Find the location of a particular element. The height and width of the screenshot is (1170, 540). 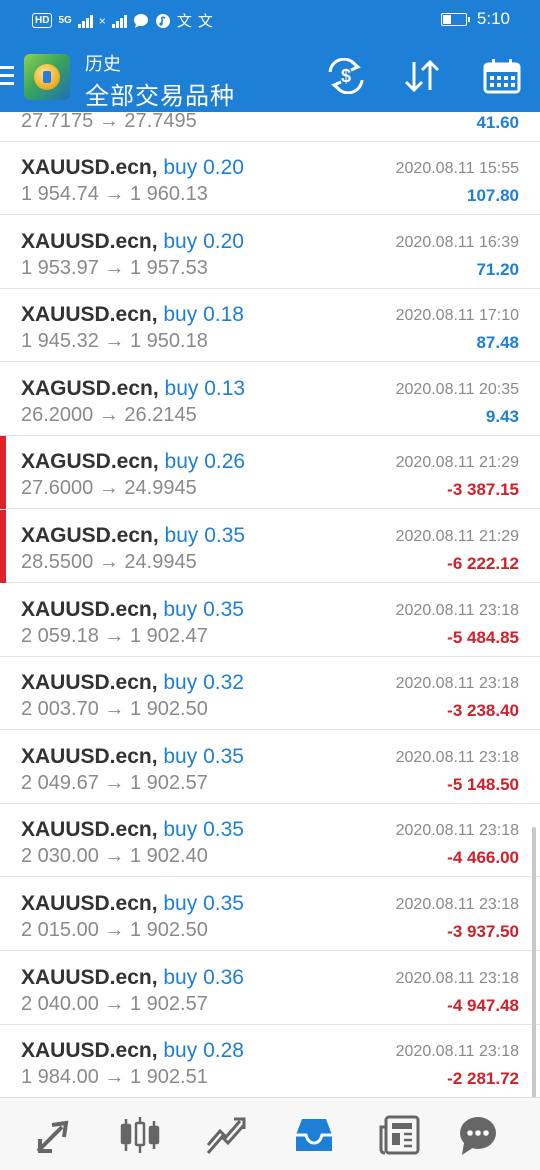

trade-profit: -2 281.72 is located at coordinates (483, 1079).